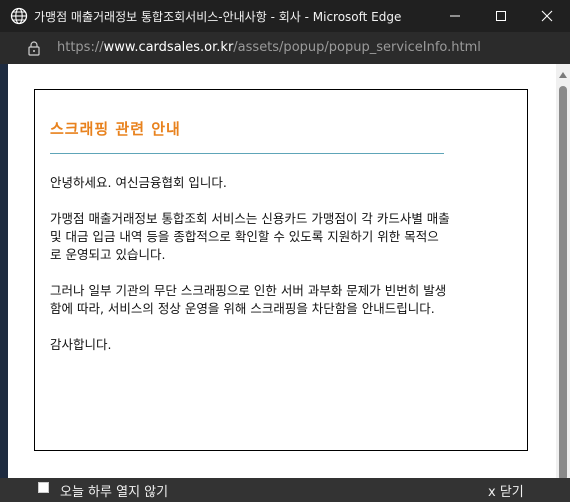  Describe the element at coordinates (4, 271) in the screenshot. I see `background-strip` at that location.